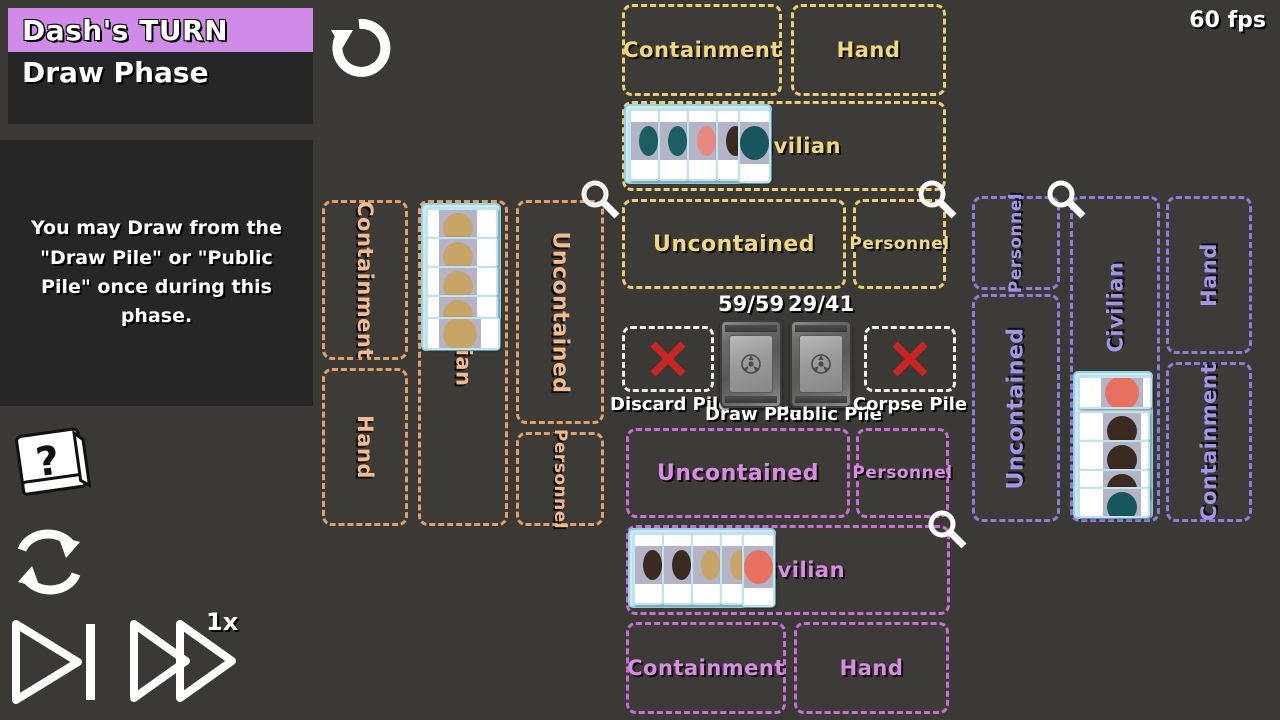  I want to click on public-pile, so click(821, 364).